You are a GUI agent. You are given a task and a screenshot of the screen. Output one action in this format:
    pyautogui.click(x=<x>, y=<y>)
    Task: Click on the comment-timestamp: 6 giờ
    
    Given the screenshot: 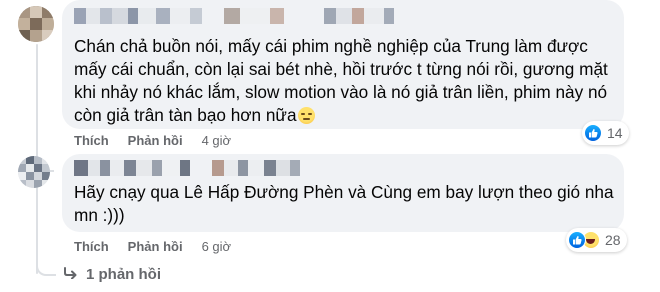 What is the action you would take?
    pyautogui.click(x=217, y=246)
    